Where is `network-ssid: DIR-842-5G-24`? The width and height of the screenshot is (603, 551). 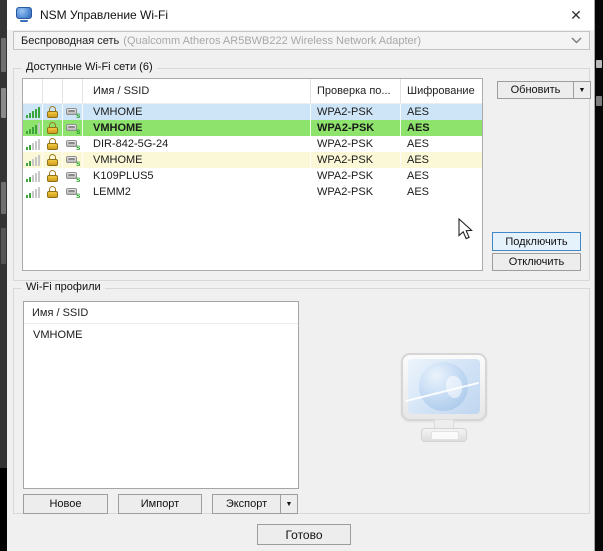
network-ssid: DIR-842-5G-24 is located at coordinates (197, 144).